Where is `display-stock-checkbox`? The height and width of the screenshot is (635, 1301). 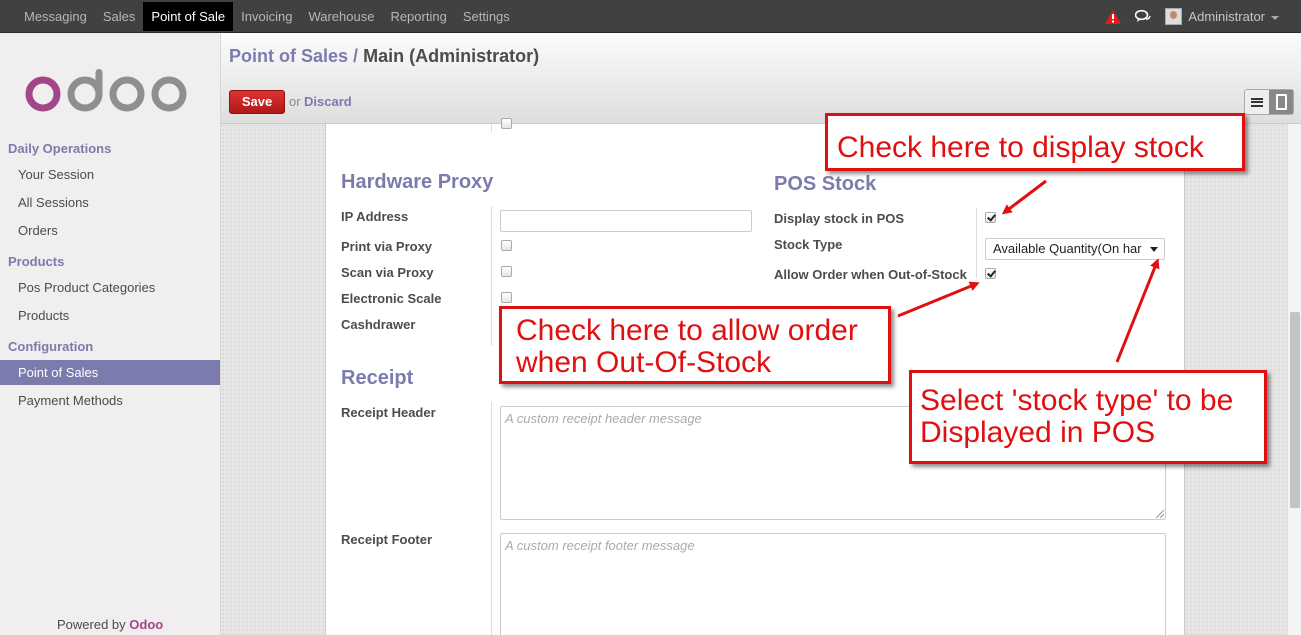 display-stock-checkbox is located at coordinates (990, 217).